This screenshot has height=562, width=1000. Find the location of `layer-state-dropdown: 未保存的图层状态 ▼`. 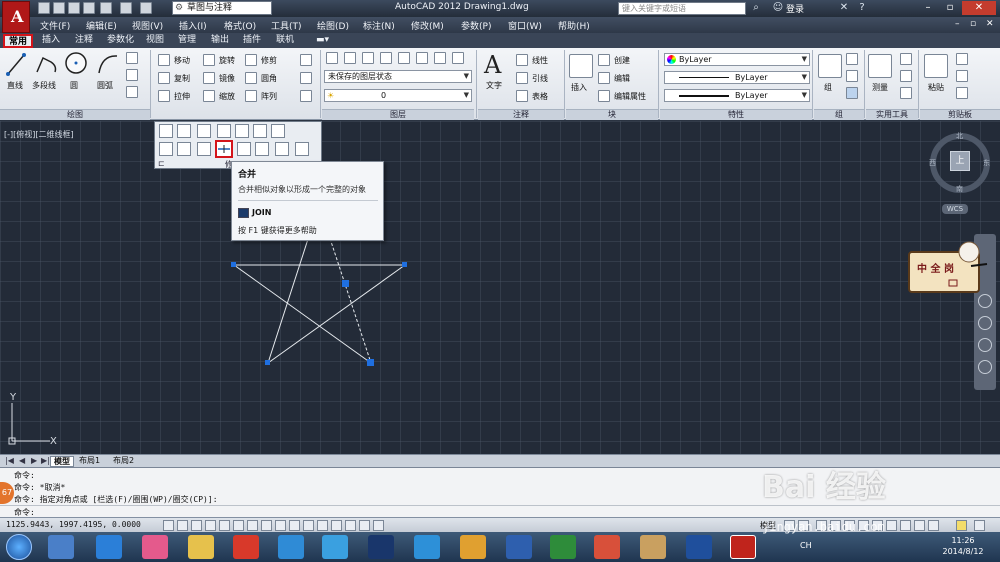

layer-state-dropdown: 未保存的图层状态 ▼ is located at coordinates (398, 76).